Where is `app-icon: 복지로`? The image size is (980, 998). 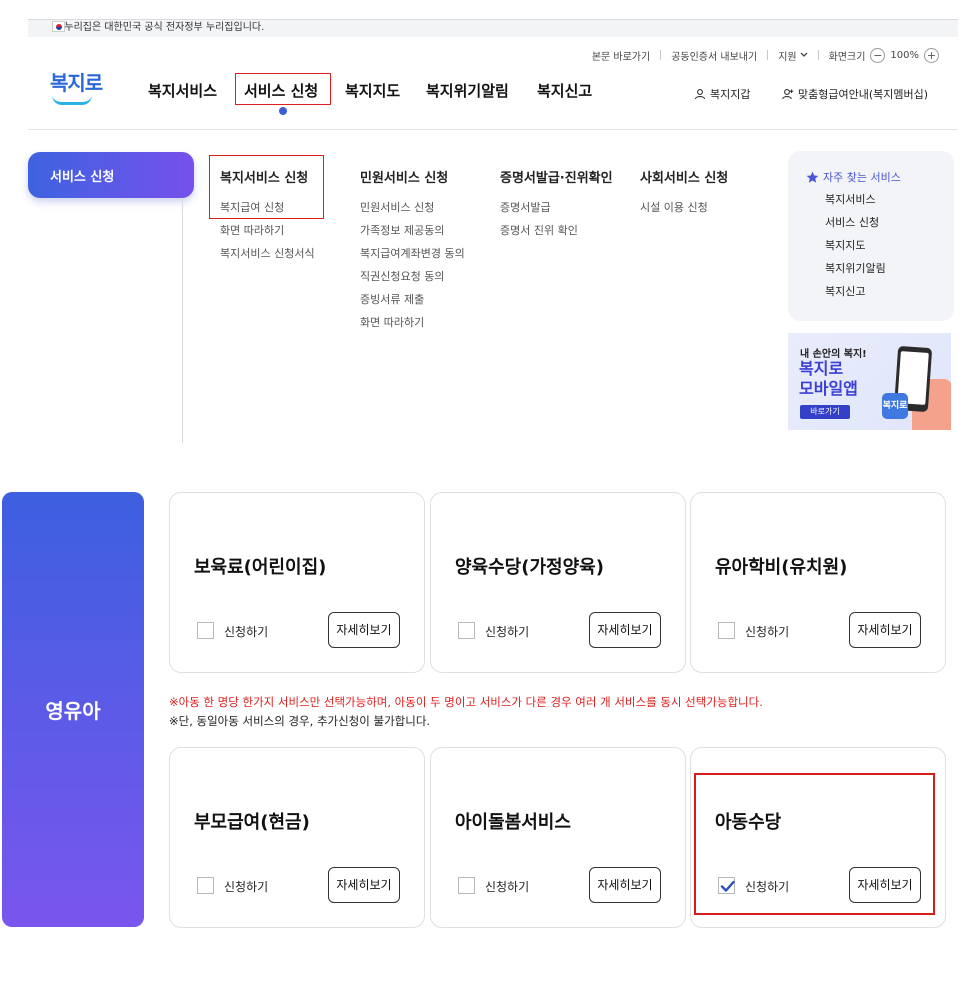 app-icon: 복지로 is located at coordinates (895, 406).